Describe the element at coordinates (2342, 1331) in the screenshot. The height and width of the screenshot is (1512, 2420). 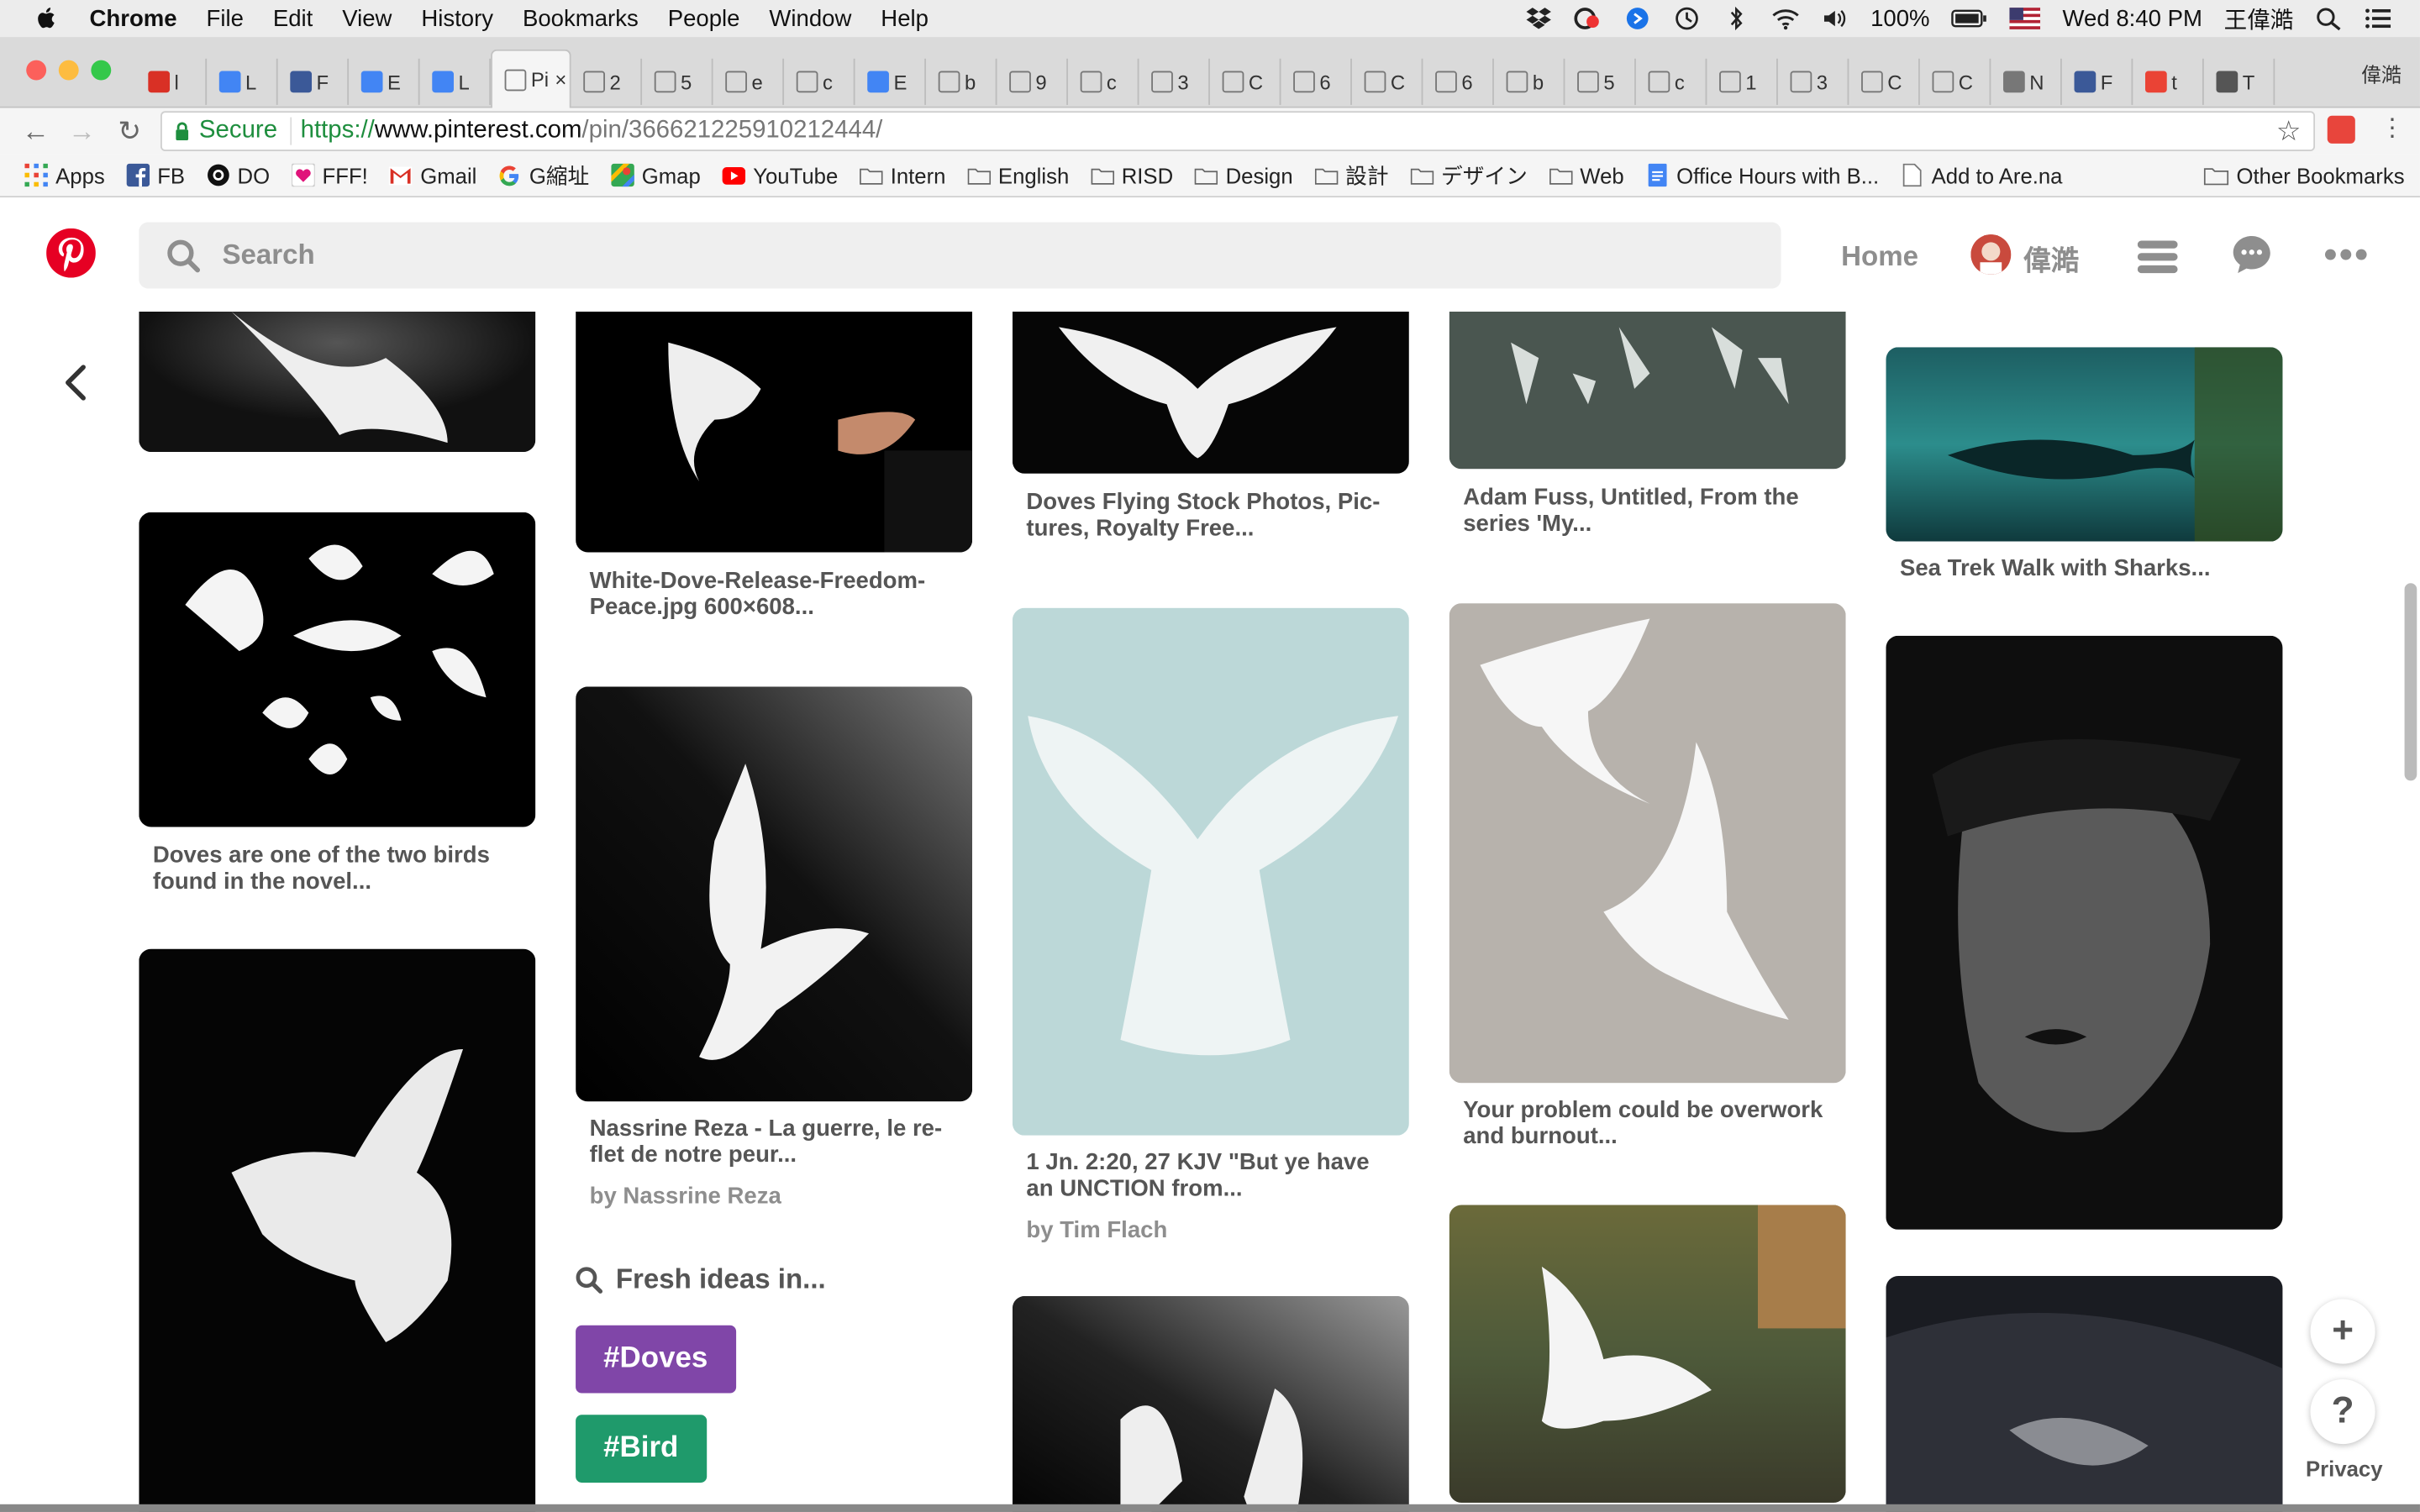
I see `add-pin-button: +` at that location.